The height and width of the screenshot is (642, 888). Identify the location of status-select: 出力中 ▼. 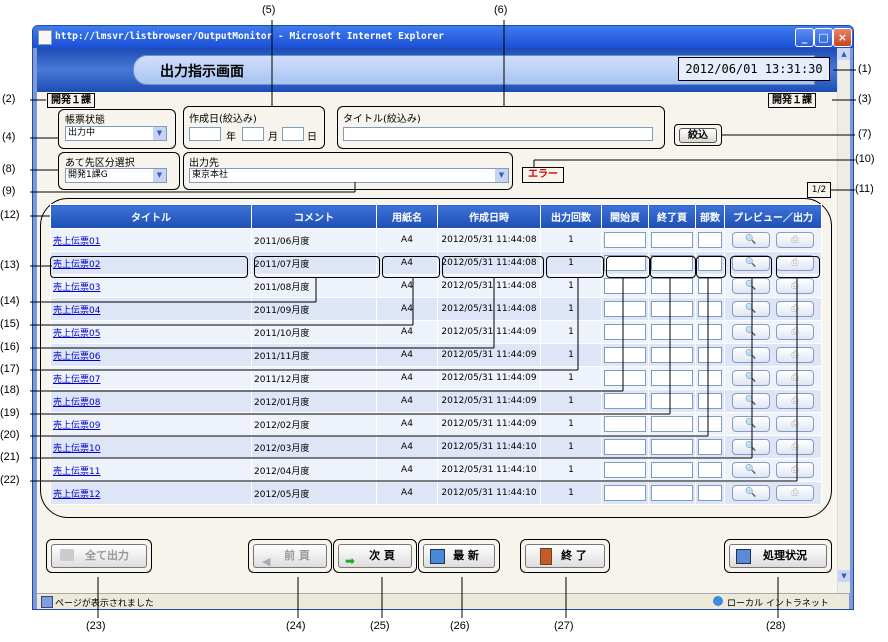
(116, 133).